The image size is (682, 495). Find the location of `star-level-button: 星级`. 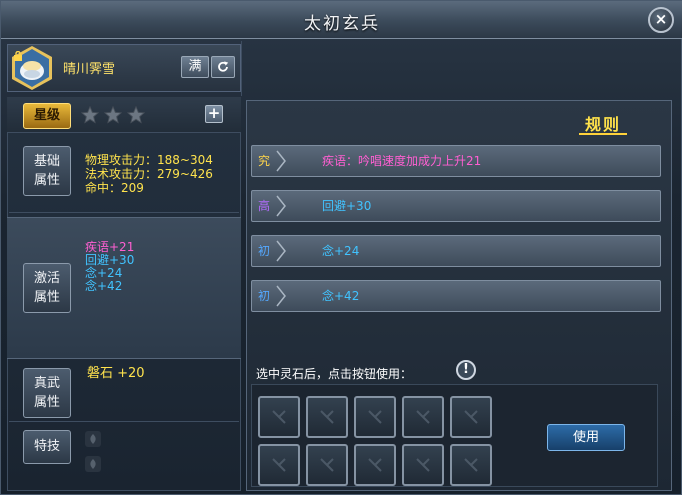

star-level-button: 星级 is located at coordinates (47, 116).